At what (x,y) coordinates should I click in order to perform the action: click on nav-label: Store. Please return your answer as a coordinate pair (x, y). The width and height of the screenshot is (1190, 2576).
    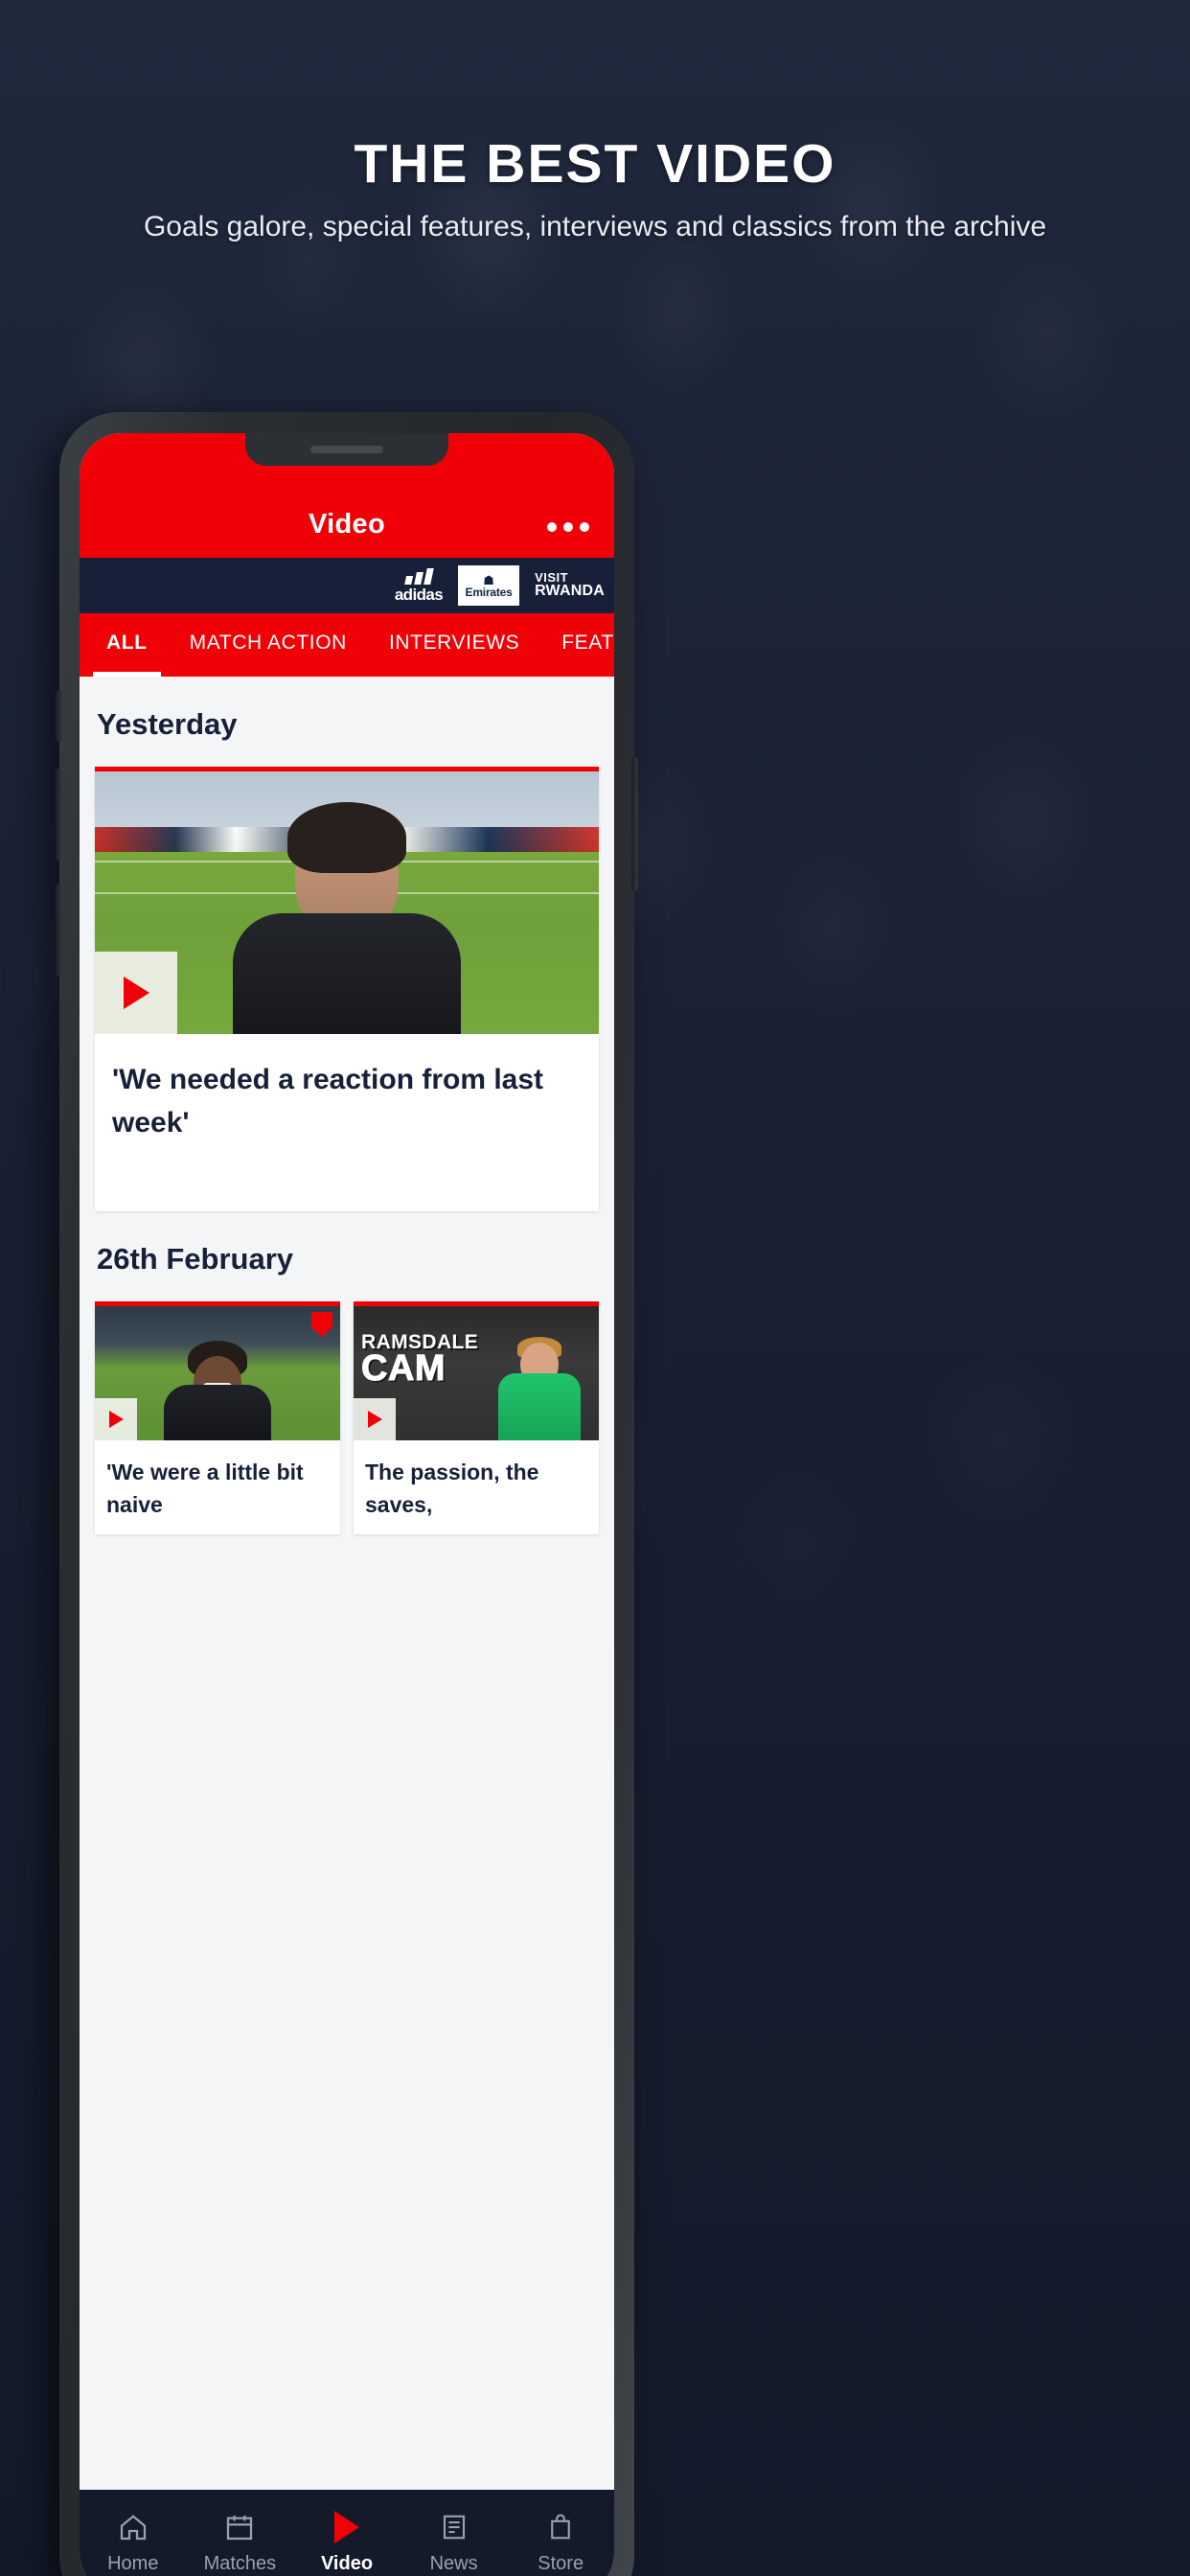
    Looking at the image, I should click on (561, 2563).